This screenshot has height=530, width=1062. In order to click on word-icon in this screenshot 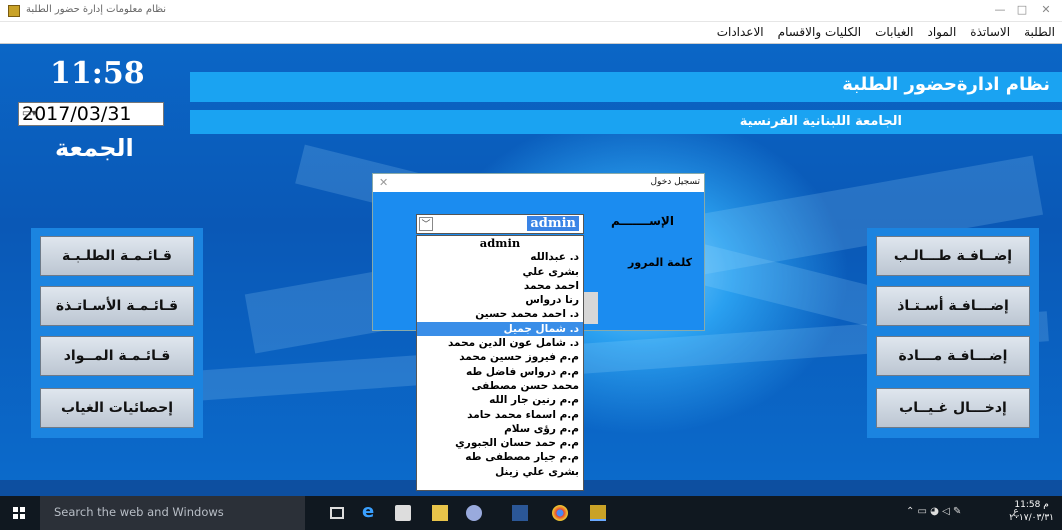, I will do `click(520, 513)`.